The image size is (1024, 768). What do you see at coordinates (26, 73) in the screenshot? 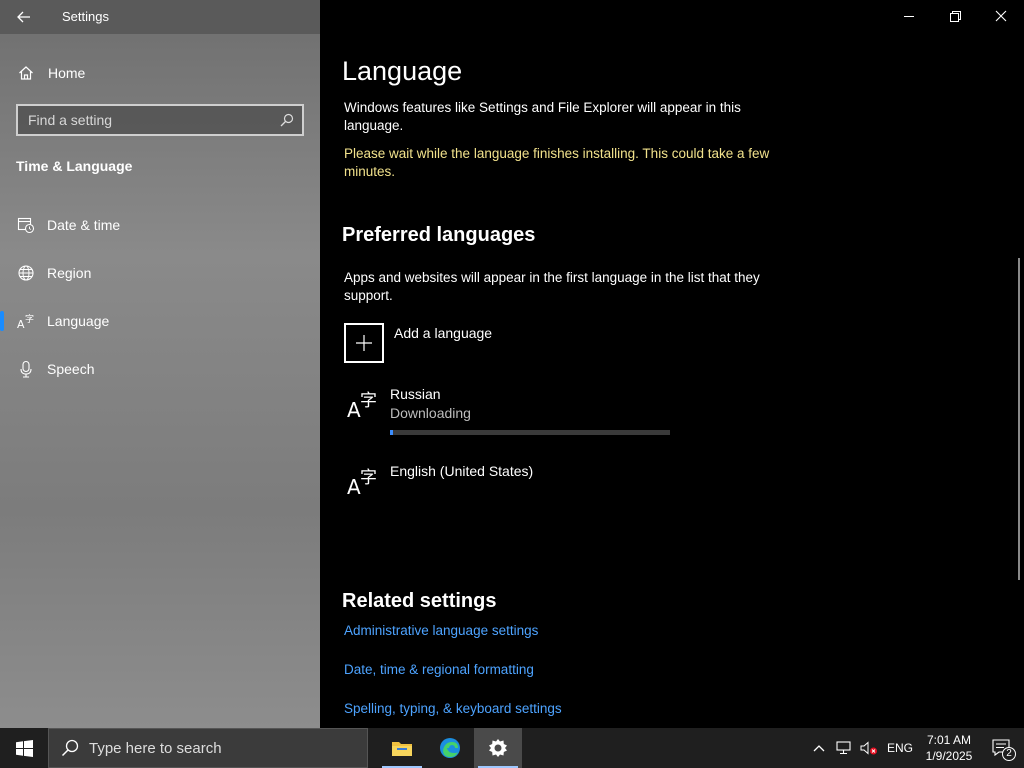
I see `home-icon` at bounding box center [26, 73].